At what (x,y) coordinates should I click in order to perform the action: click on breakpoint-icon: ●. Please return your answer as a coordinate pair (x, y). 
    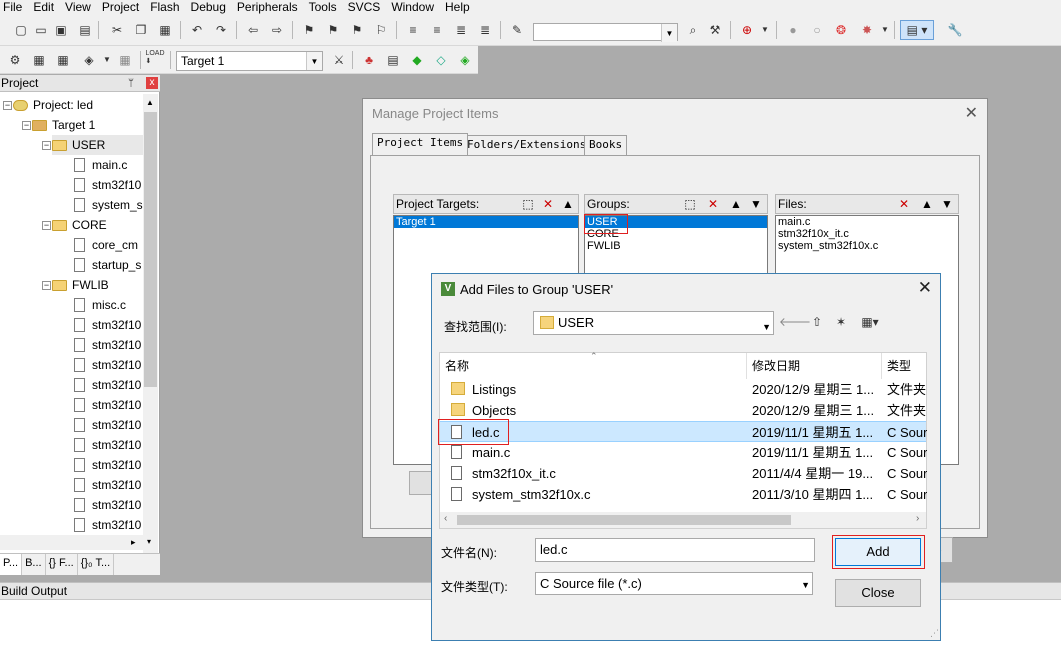
    Looking at the image, I should click on (793, 30).